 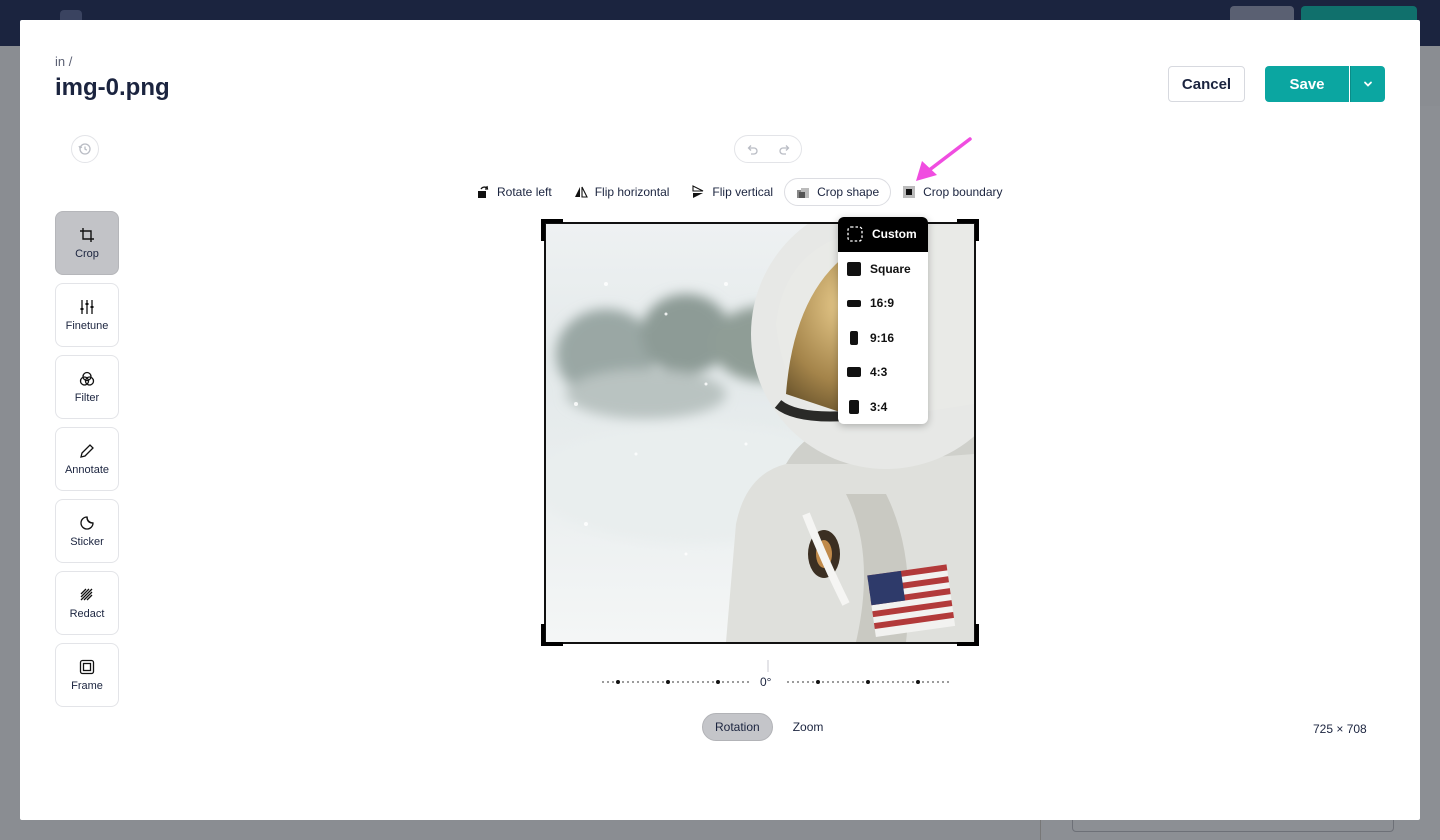 What do you see at coordinates (87, 613) in the screenshot?
I see `sidebar-item-label: Redact` at bounding box center [87, 613].